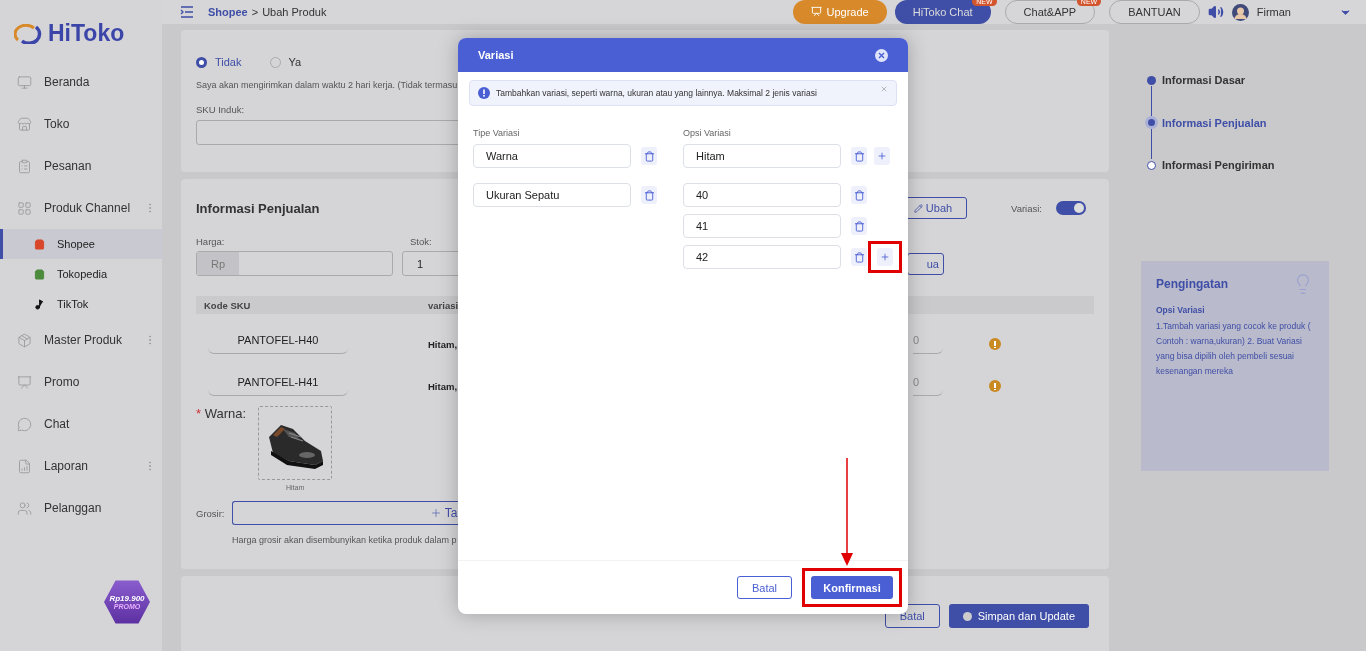  What do you see at coordinates (220, 109) in the screenshot?
I see `field-label: SKU Induk:` at bounding box center [220, 109].